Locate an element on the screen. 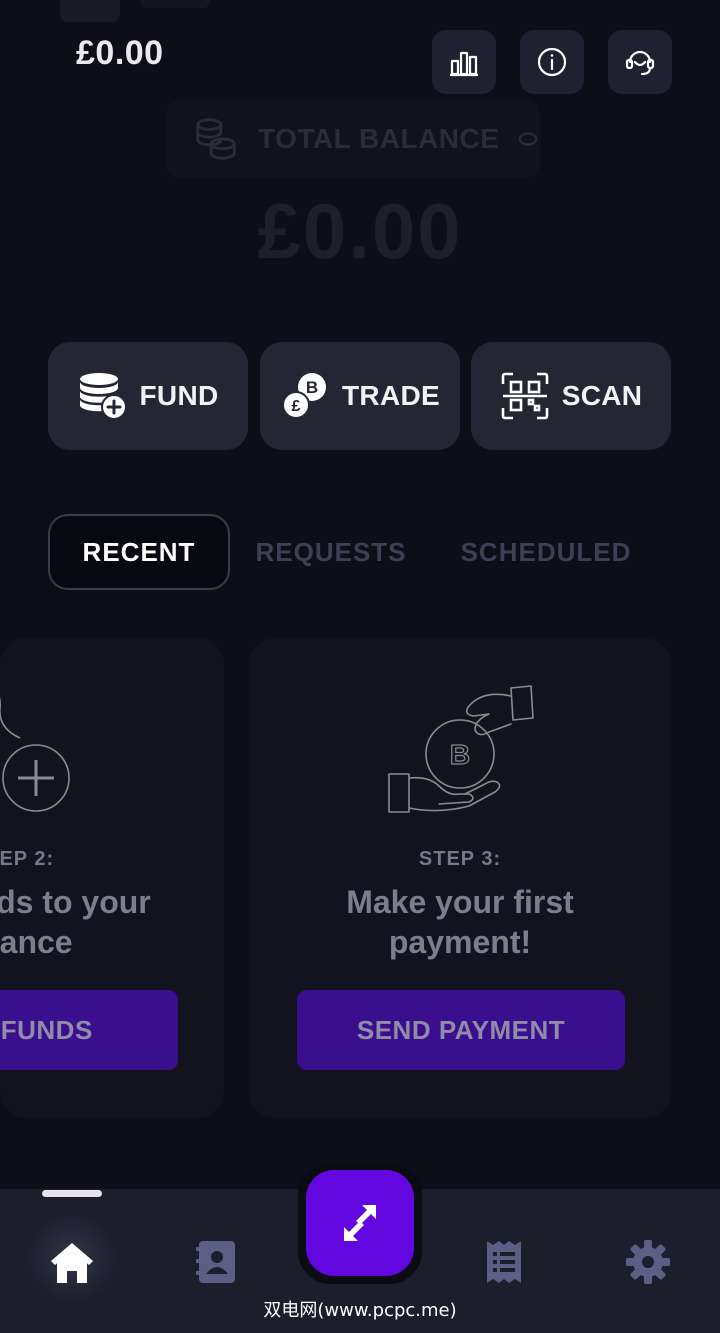 The height and width of the screenshot is (1333, 720). nav-settings is located at coordinates (648, 1262).